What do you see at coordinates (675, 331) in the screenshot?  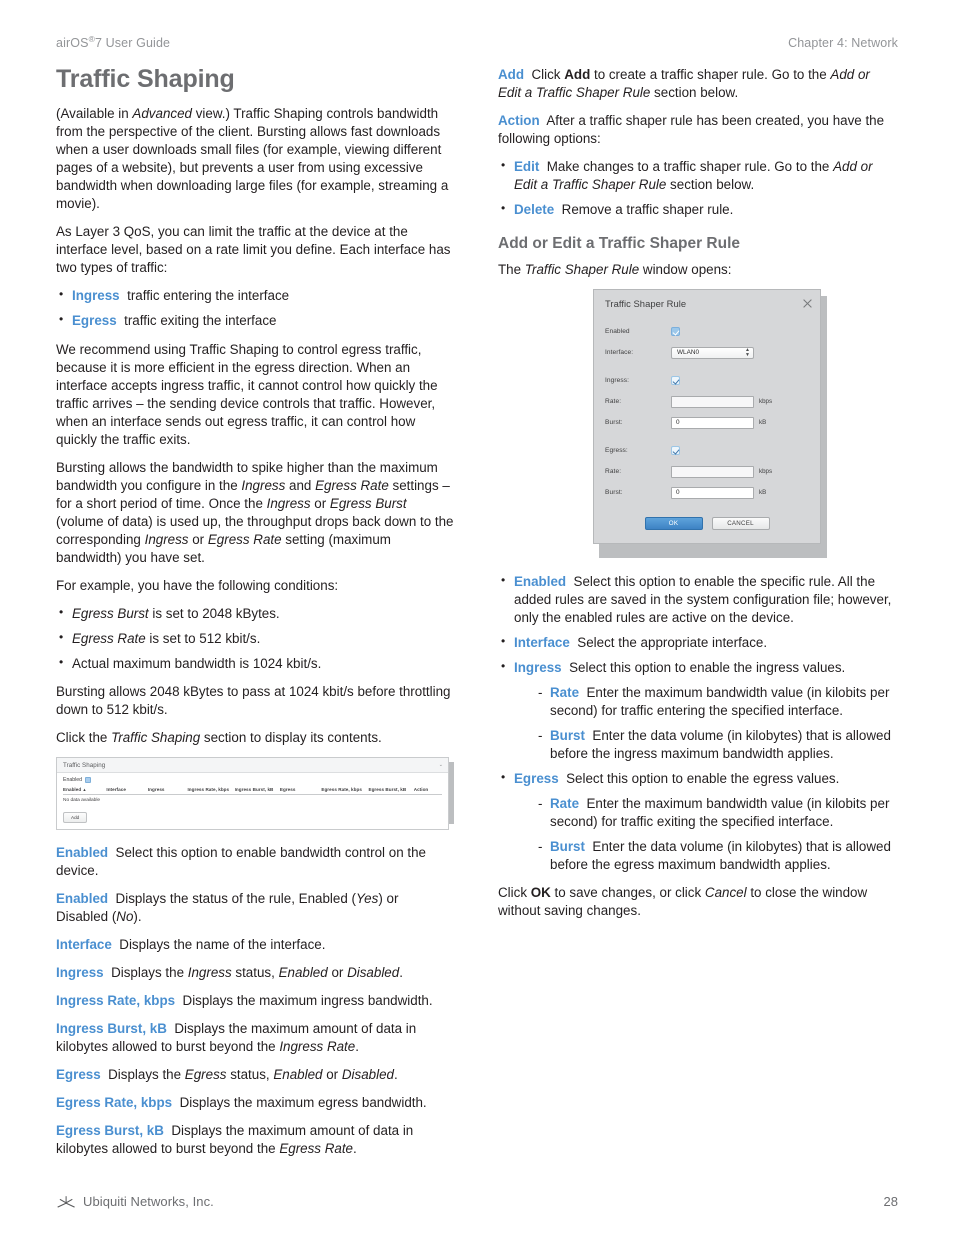 I see `enabled-checkbox` at bounding box center [675, 331].